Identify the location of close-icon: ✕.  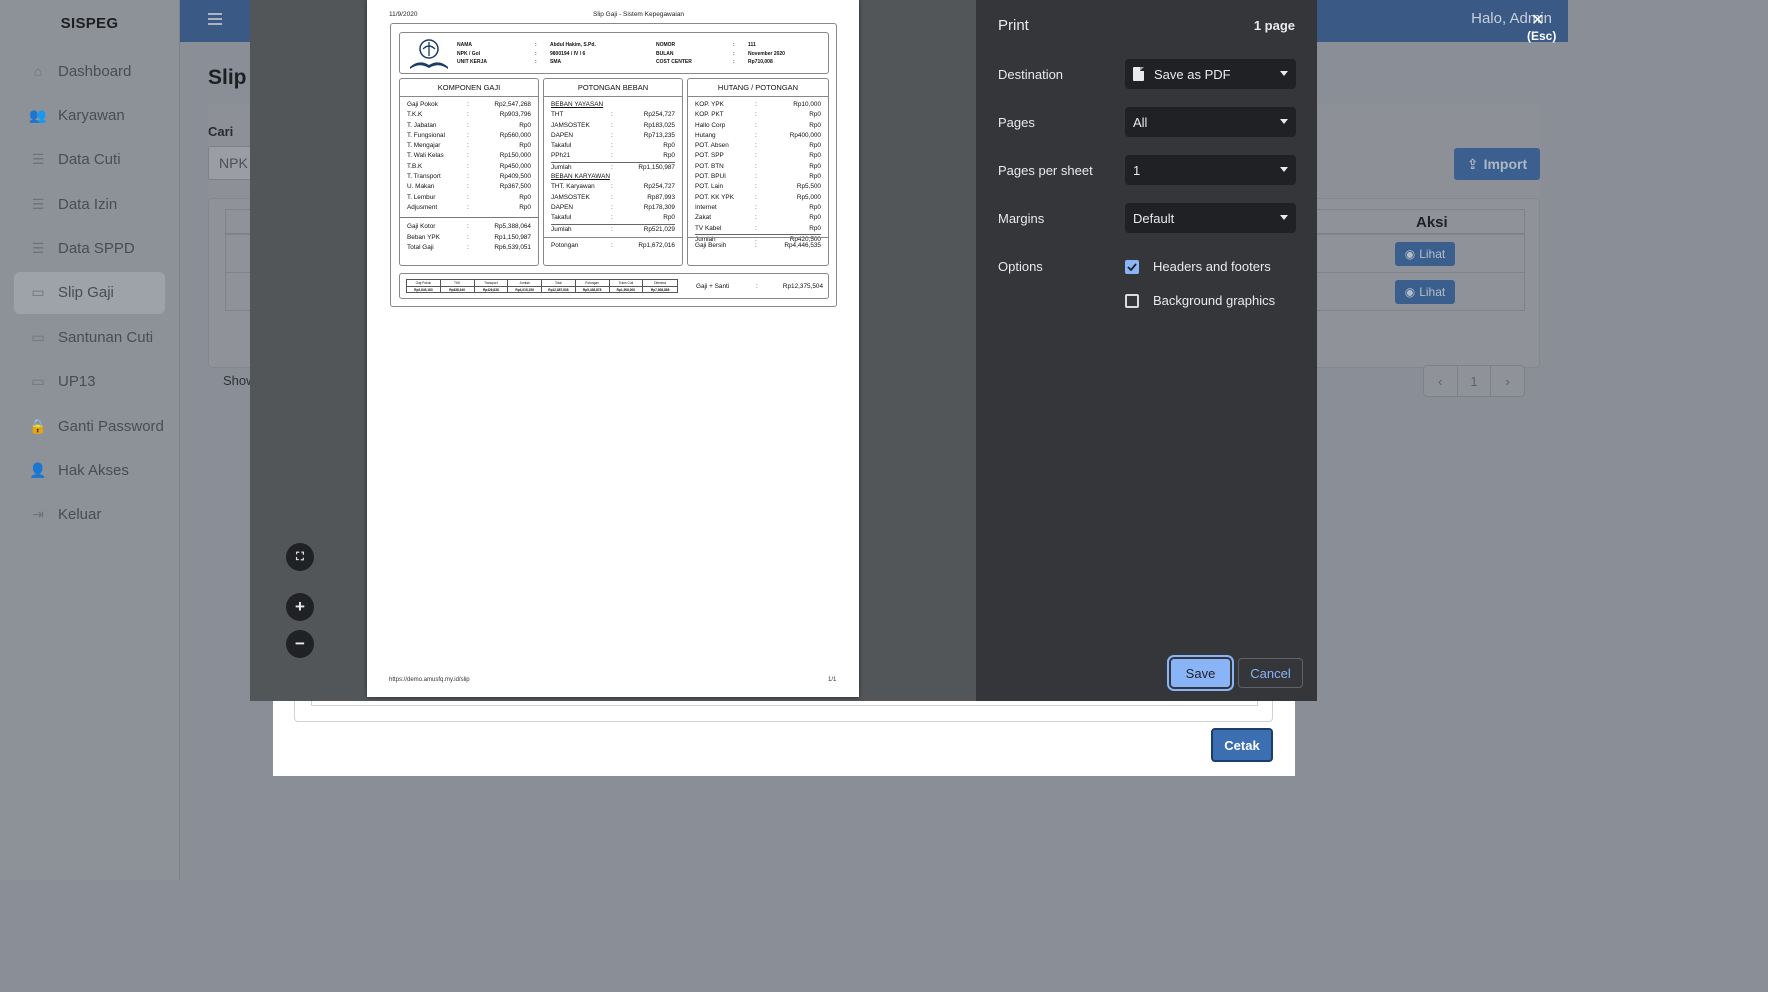
(1537, 20).